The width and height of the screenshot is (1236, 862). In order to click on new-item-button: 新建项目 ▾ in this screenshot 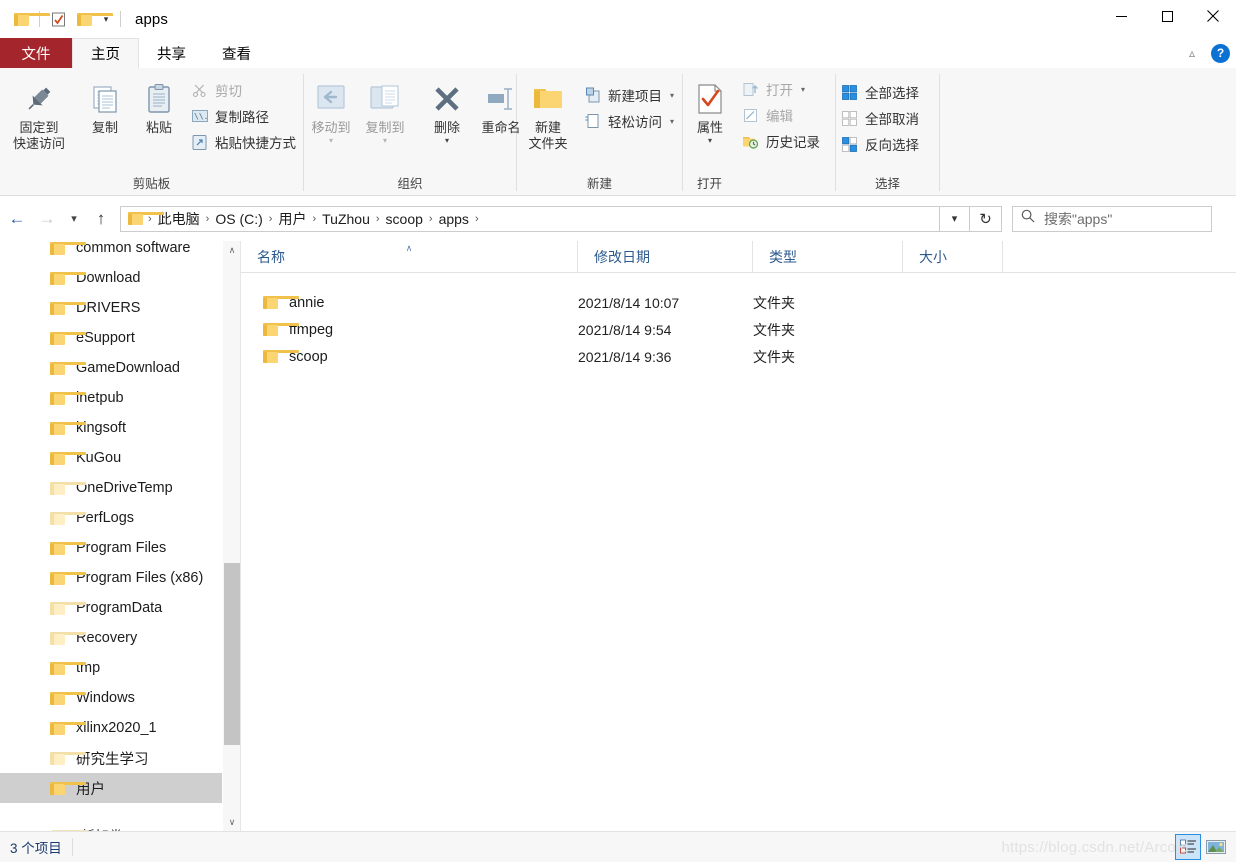, I will do `click(630, 95)`.